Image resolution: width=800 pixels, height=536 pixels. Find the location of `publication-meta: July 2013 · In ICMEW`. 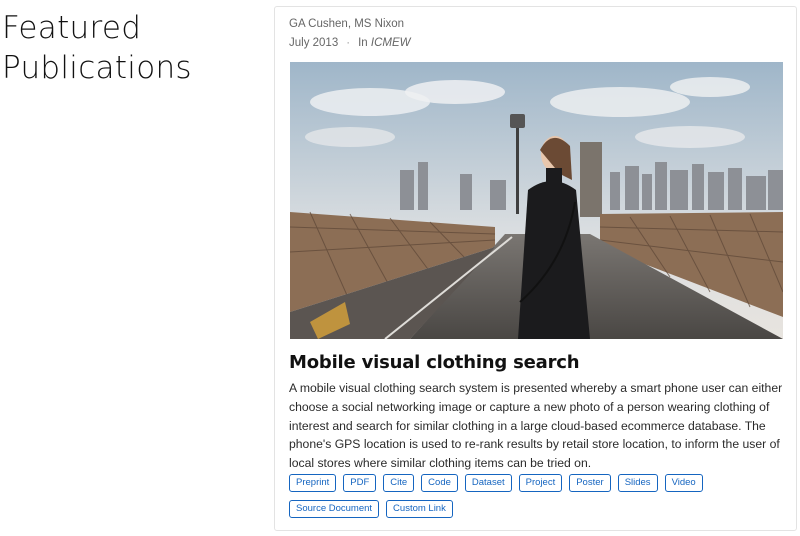

publication-meta: July 2013 · In ICMEW is located at coordinates (349, 43).